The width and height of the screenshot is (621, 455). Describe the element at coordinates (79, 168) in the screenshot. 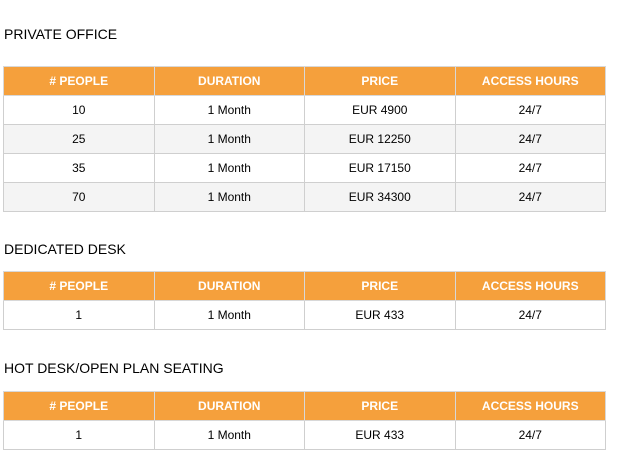

I see `cell-people: 35` at that location.